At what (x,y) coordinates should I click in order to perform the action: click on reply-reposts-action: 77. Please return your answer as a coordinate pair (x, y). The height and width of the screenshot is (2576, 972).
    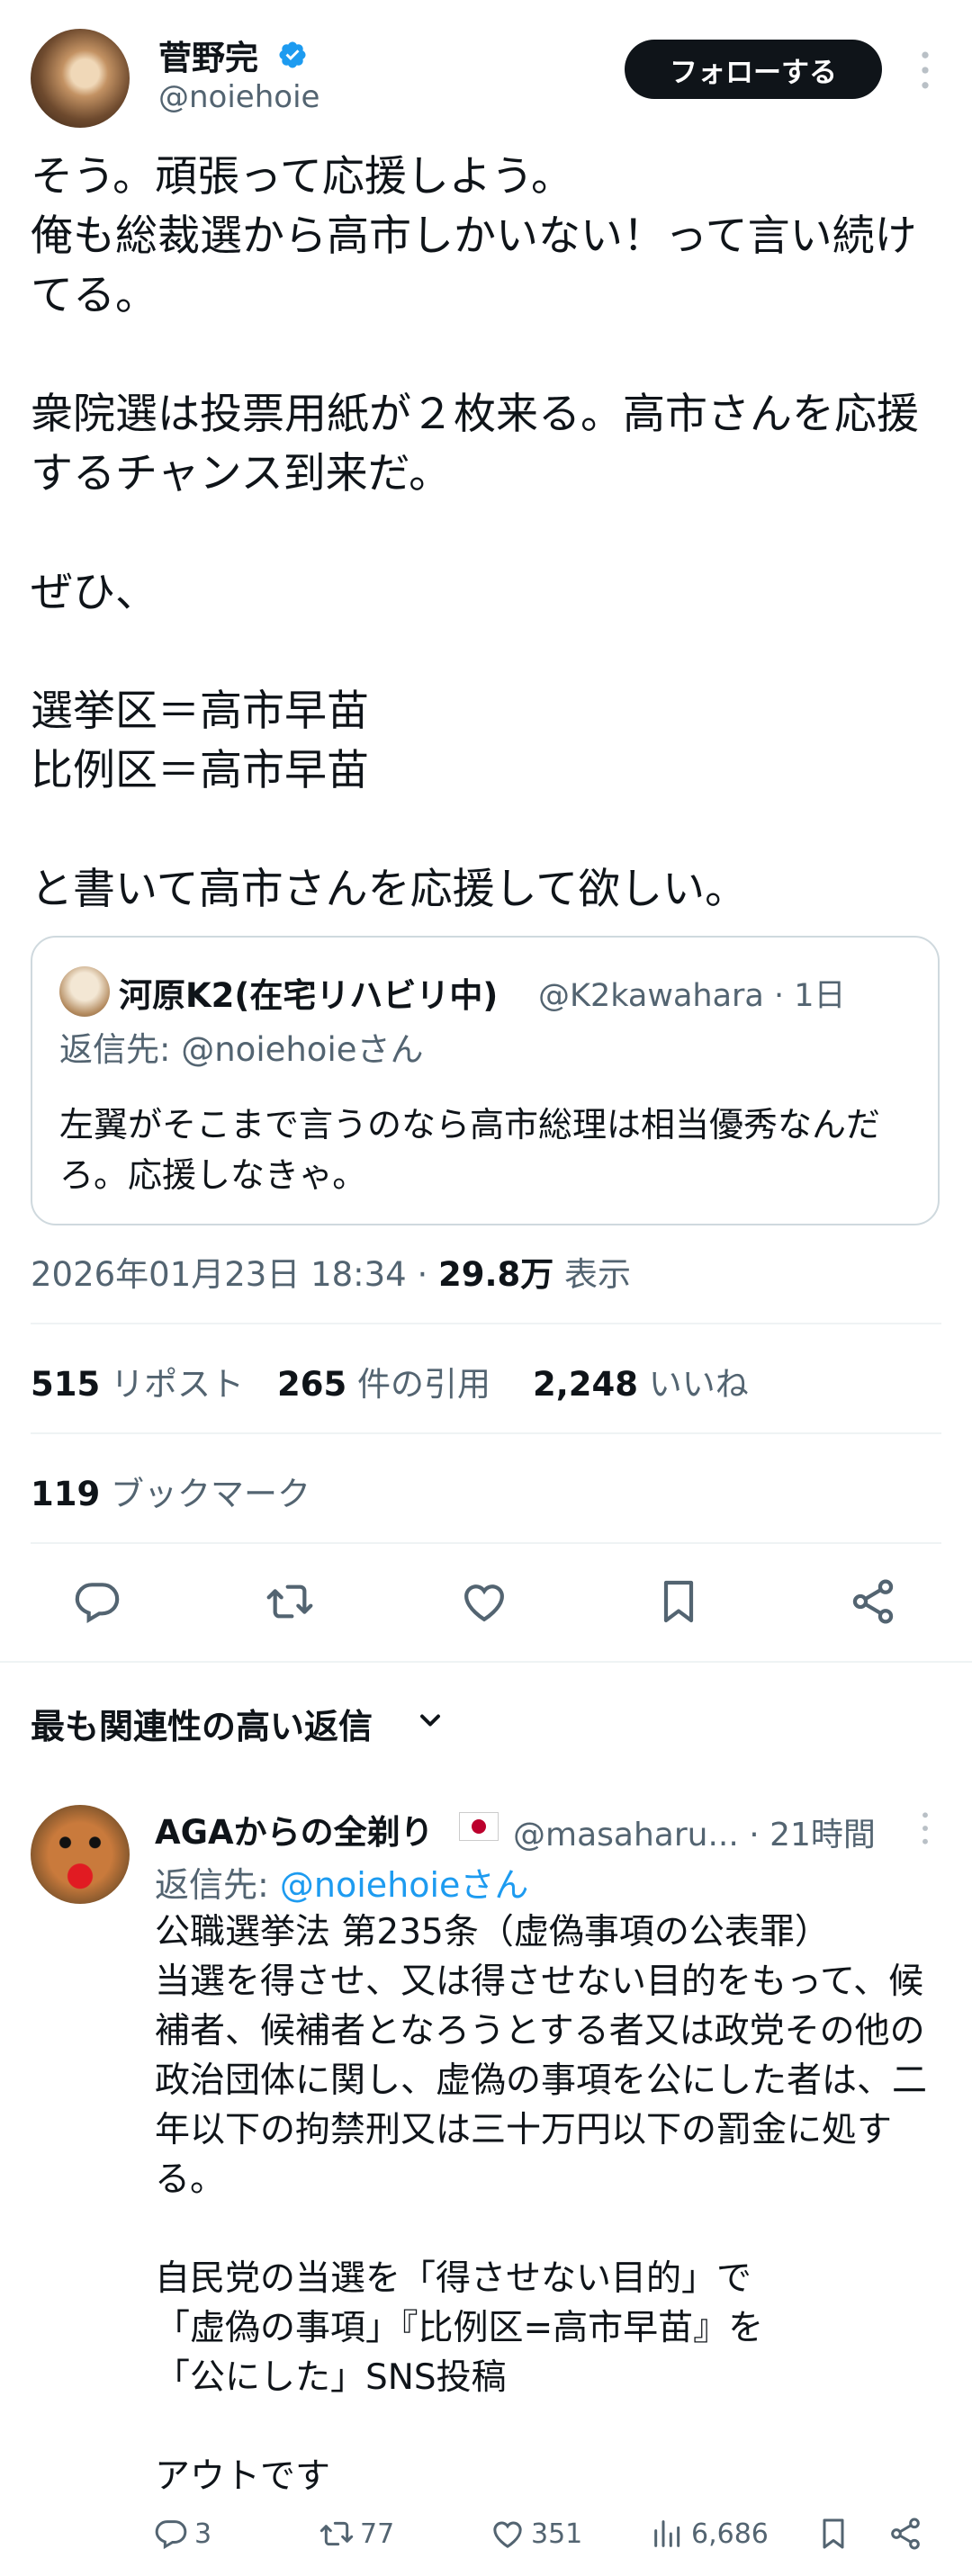
    Looking at the image, I should click on (357, 2533).